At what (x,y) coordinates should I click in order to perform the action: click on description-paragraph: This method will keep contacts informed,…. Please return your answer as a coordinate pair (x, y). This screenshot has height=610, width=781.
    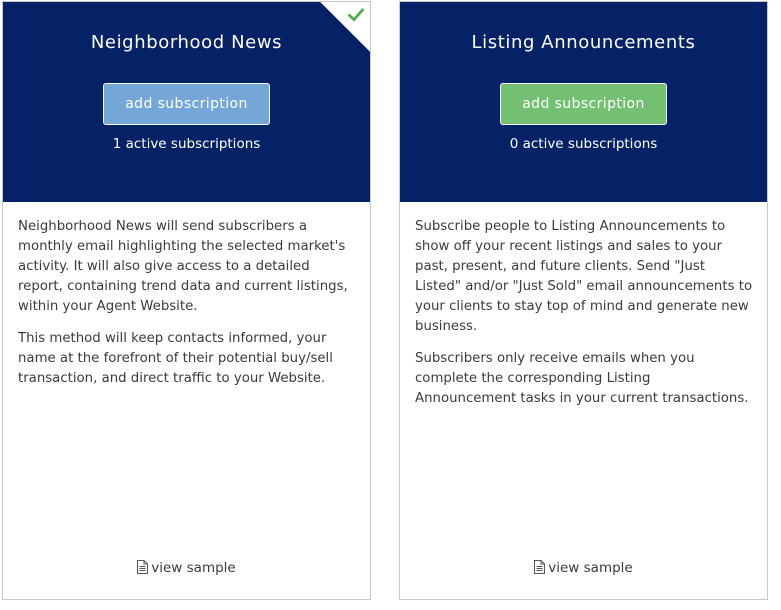
    Looking at the image, I should click on (175, 358).